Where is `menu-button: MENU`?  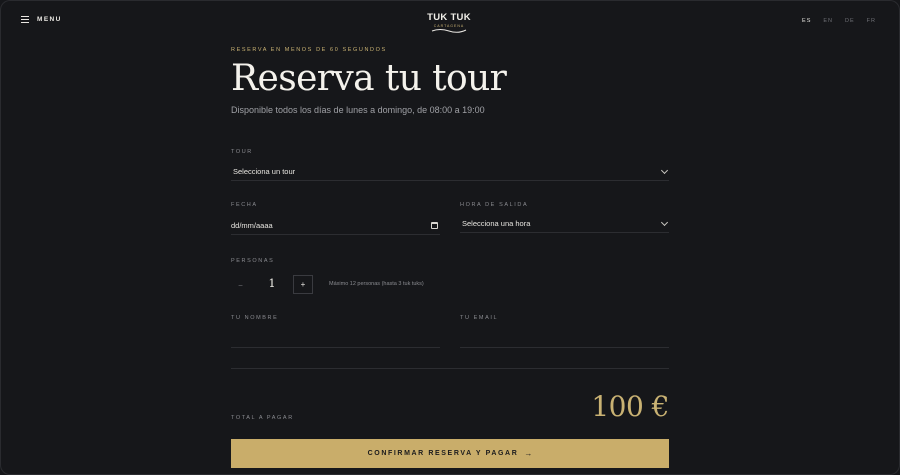
menu-button: MENU is located at coordinates (41, 19).